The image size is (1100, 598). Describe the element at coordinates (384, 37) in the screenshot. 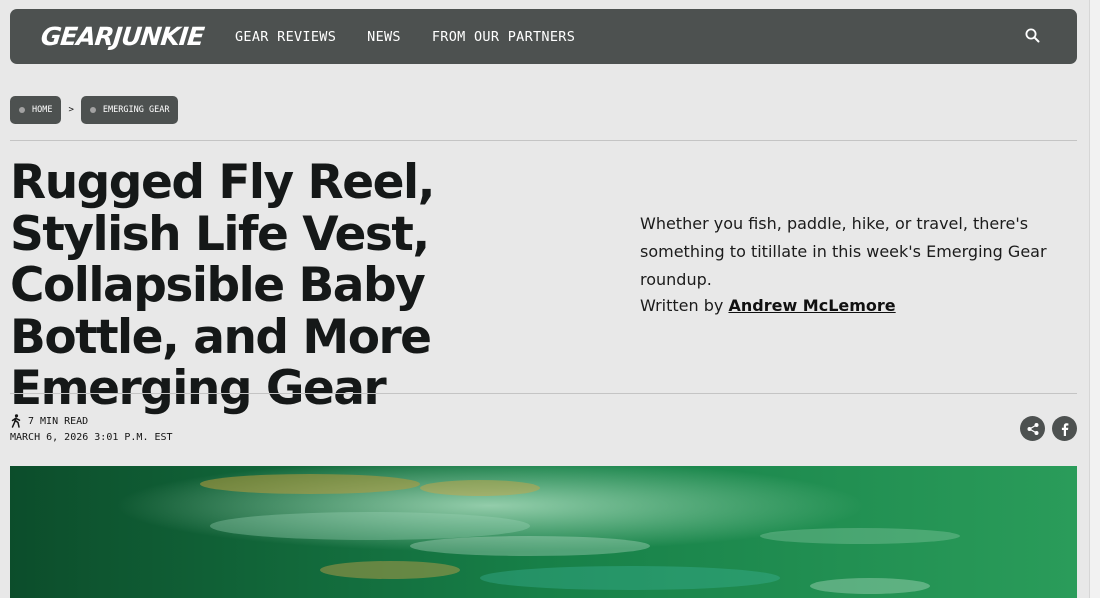

I see `nav-news: NEWS` at that location.